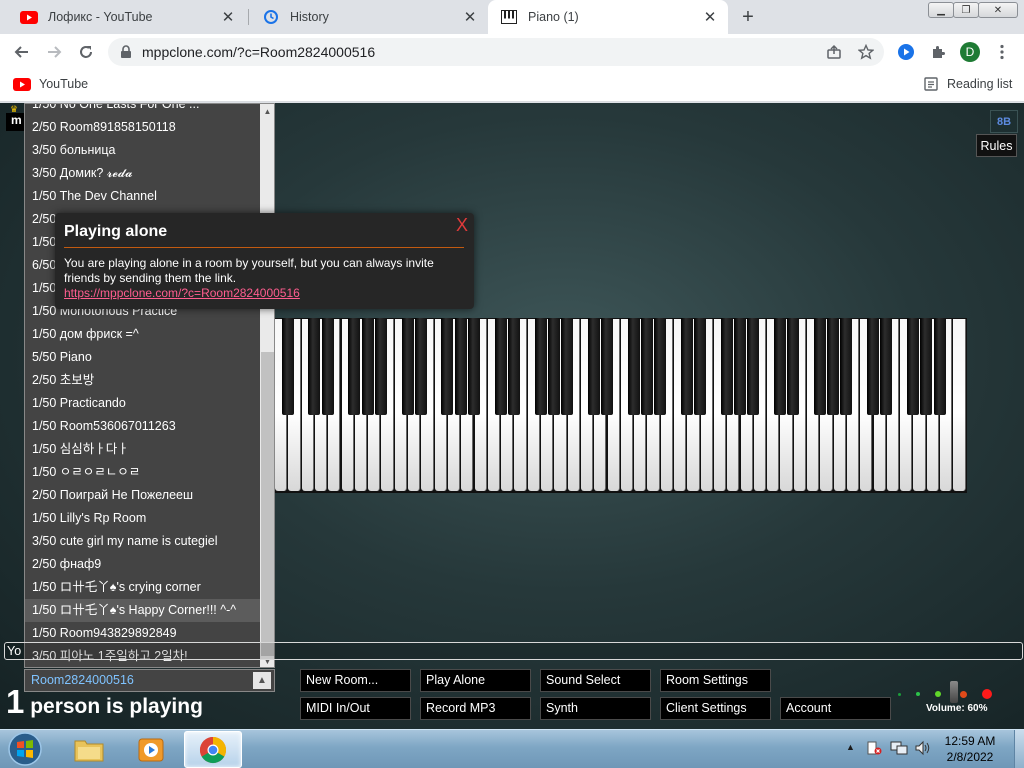  I want to click on room-list-scrollbar: ▲ ▼, so click(267, 385).